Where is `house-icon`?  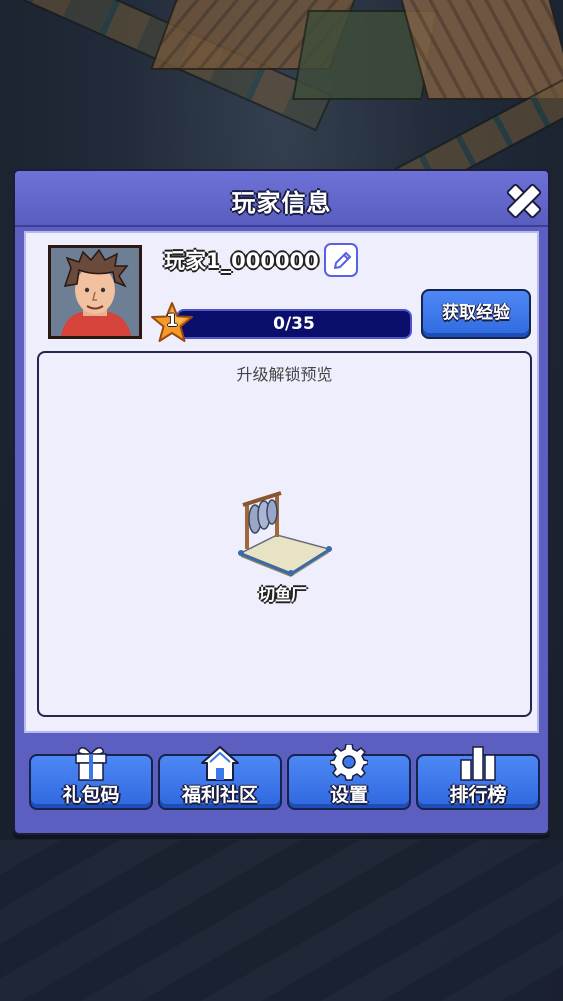 house-icon is located at coordinates (220, 763).